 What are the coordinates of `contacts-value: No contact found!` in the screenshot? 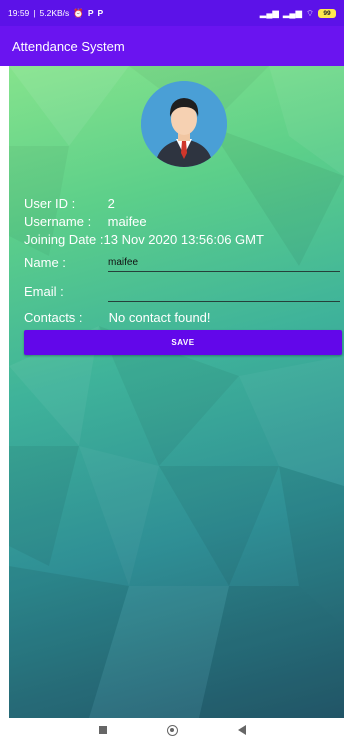 It's located at (159, 317).